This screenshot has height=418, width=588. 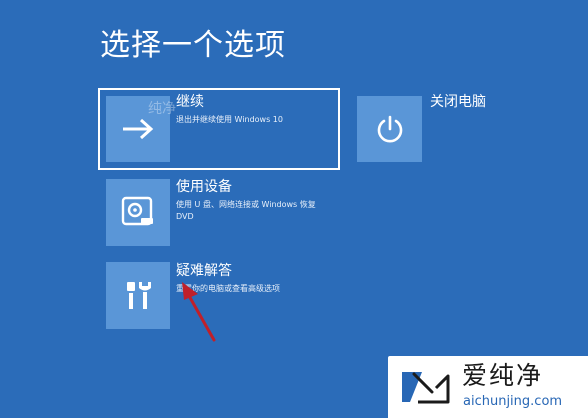 What do you see at coordinates (190, 102) in the screenshot?
I see `continue-label: 继续` at bounding box center [190, 102].